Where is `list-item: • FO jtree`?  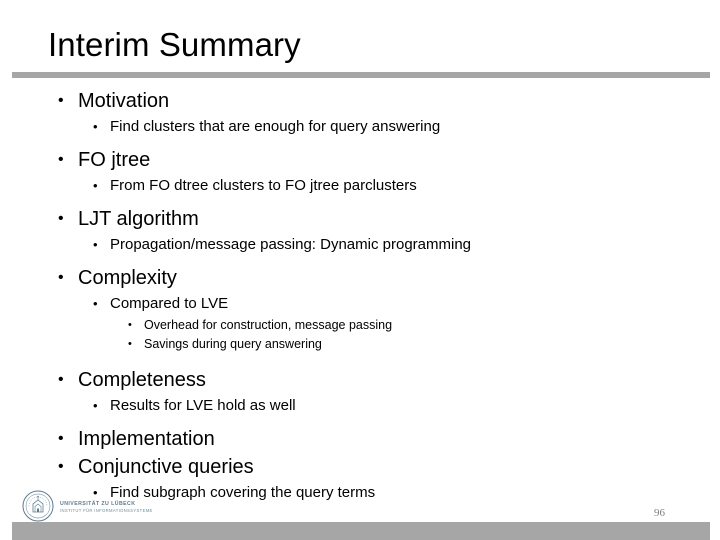
list-item: • FO jtree is located at coordinates (360, 160).